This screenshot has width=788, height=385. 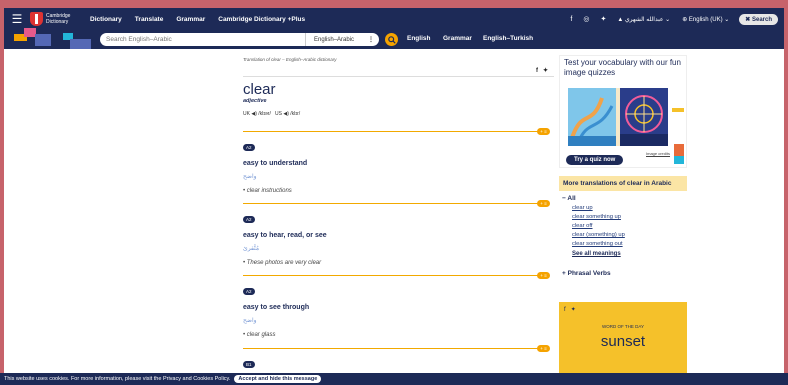 What do you see at coordinates (629, 235) in the screenshot?
I see `translation-link: clear (something) up` at bounding box center [629, 235].